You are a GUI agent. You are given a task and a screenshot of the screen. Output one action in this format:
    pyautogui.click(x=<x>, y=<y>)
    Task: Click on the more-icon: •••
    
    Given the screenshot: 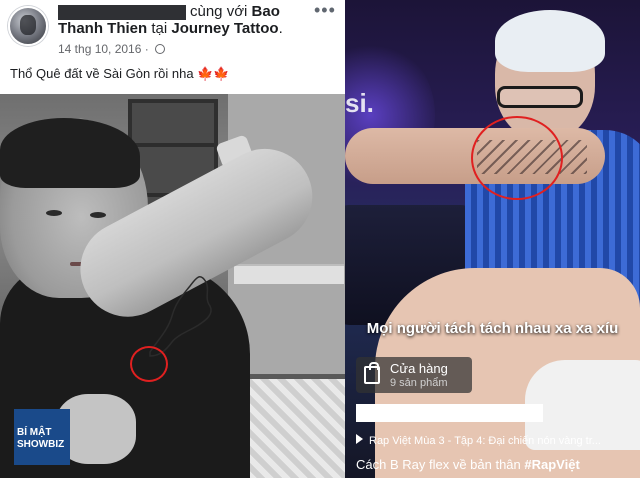 What is the action you would take?
    pyautogui.click(x=325, y=10)
    